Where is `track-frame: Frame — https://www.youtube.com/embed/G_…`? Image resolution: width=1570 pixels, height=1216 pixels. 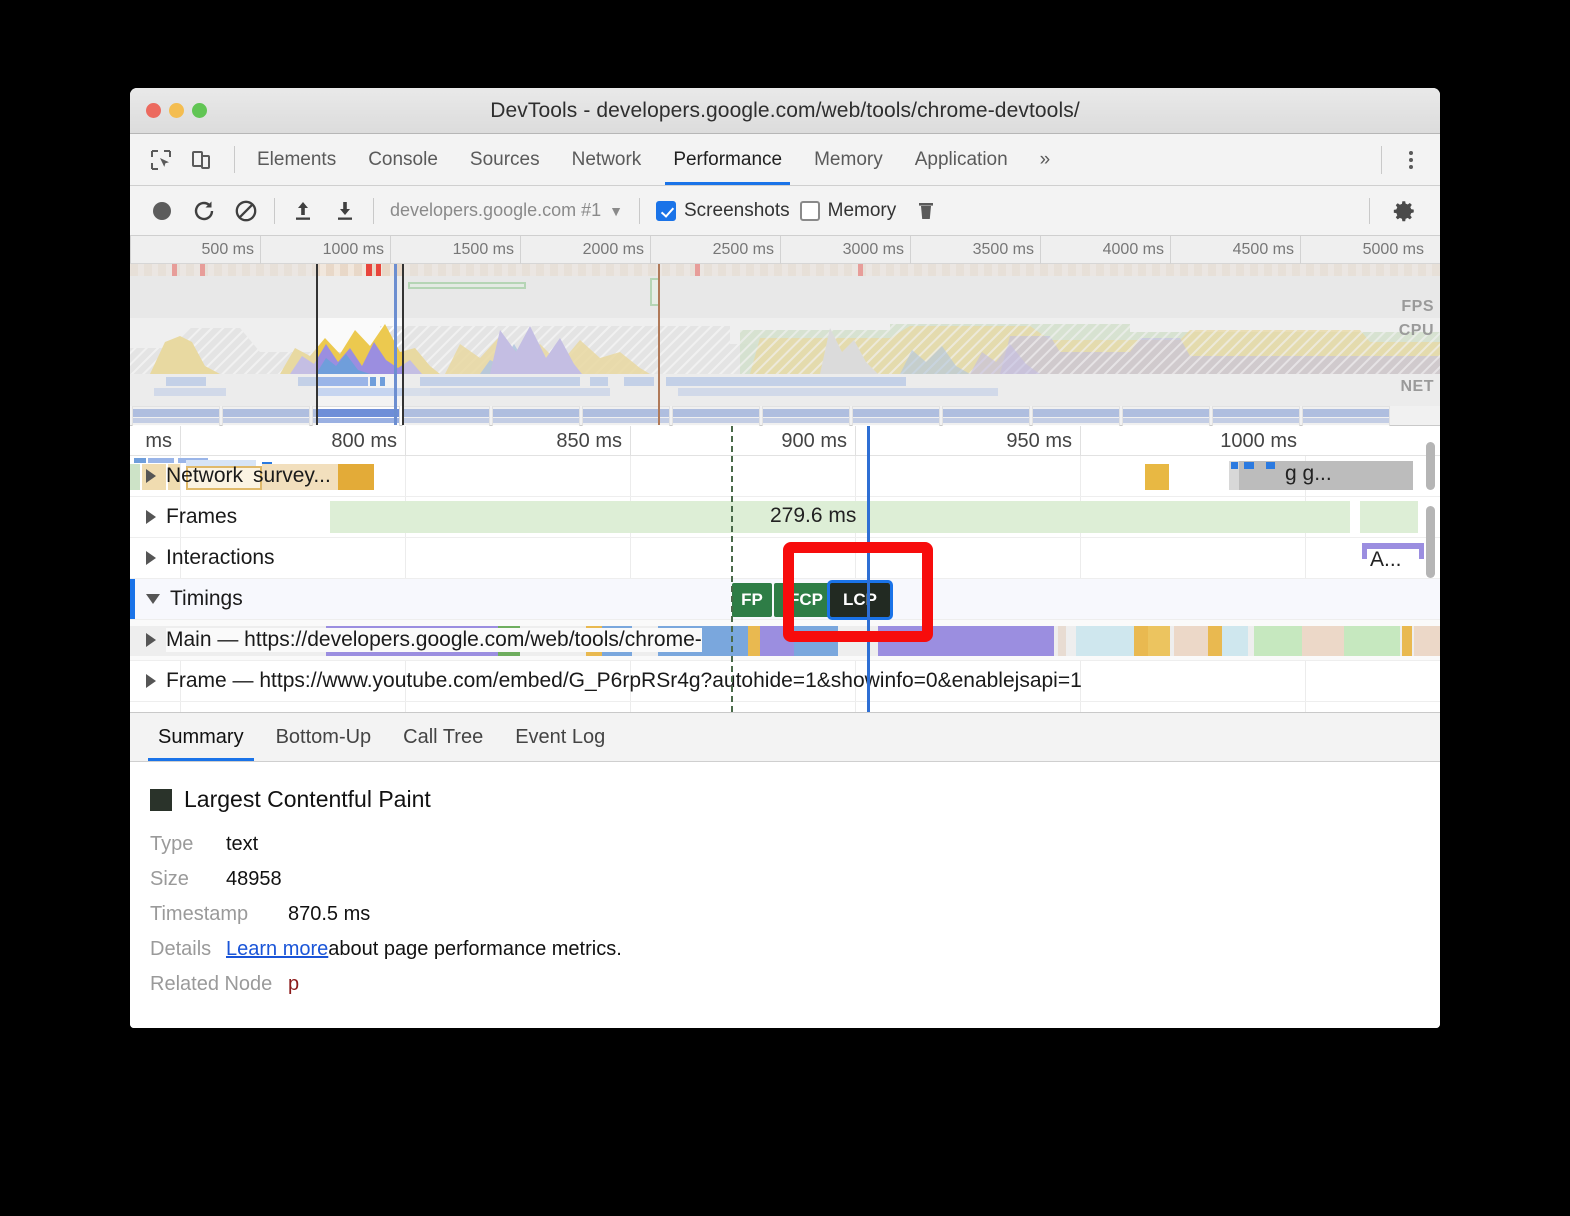
track-frame: Frame — https://www.youtube.com/embed/G_… is located at coordinates (785, 681).